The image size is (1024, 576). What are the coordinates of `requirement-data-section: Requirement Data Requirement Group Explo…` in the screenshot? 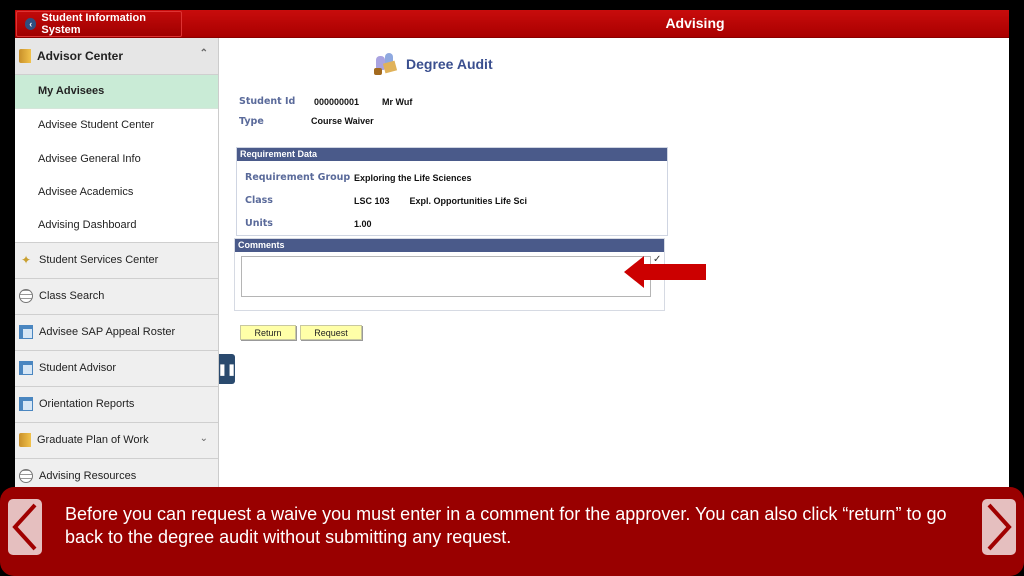 It's located at (452, 191).